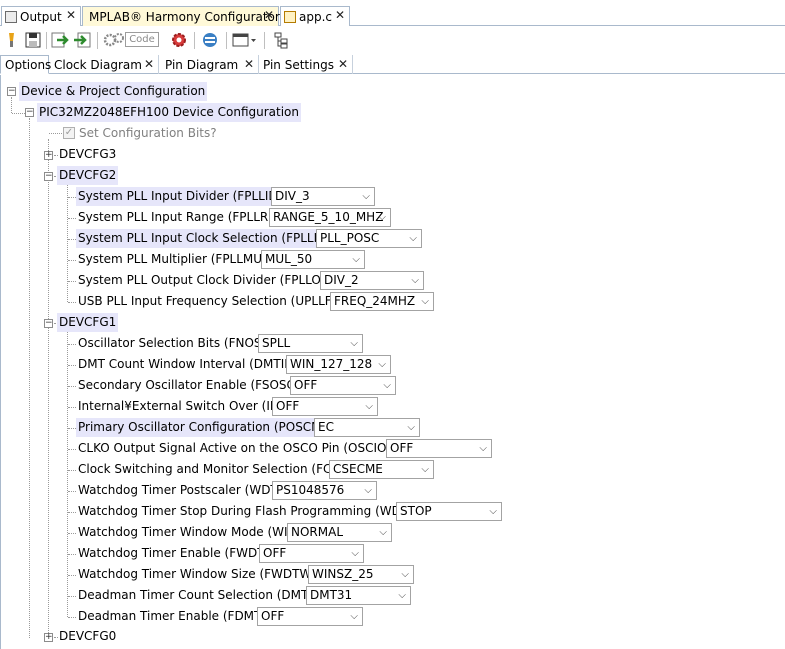  I want to click on devcfg0-label: DEVCFG0, so click(87, 636).